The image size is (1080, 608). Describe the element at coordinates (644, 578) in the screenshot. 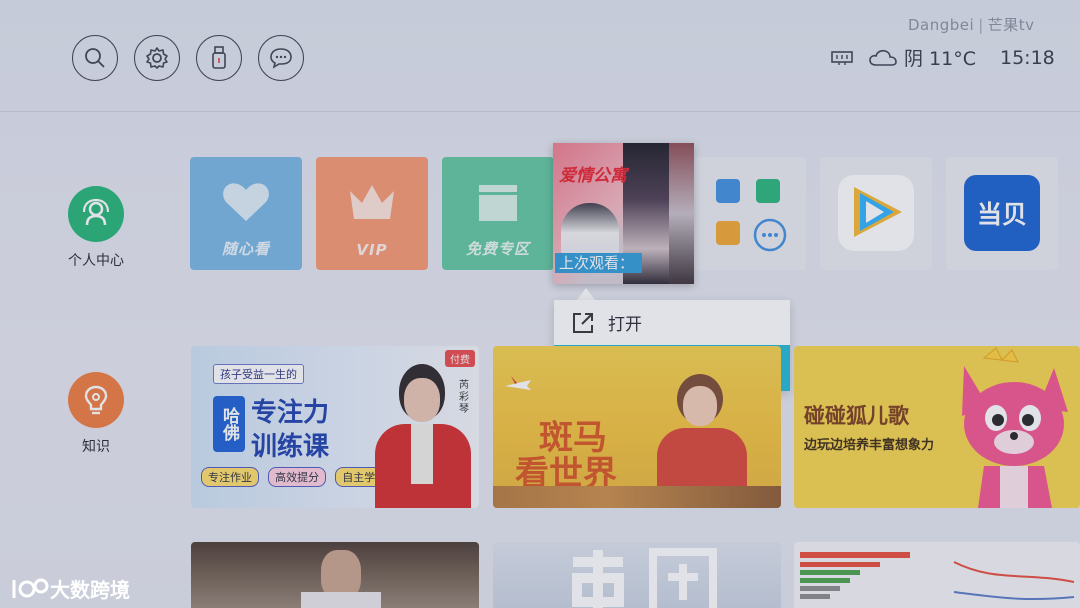

I see `calligraphy-art` at that location.